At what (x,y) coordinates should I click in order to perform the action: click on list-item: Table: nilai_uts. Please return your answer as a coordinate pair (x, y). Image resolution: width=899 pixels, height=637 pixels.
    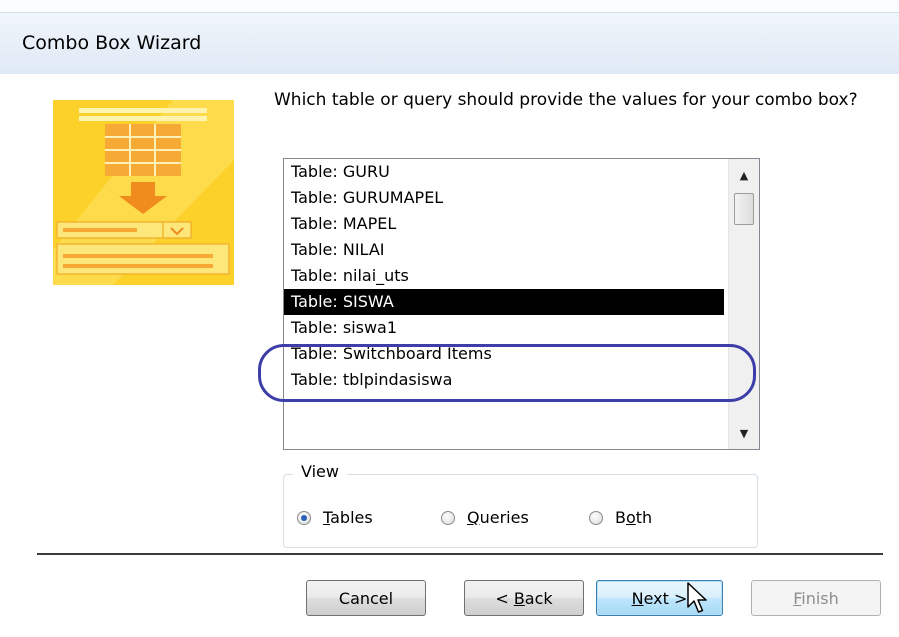
    Looking at the image, I should click on (504, 276).